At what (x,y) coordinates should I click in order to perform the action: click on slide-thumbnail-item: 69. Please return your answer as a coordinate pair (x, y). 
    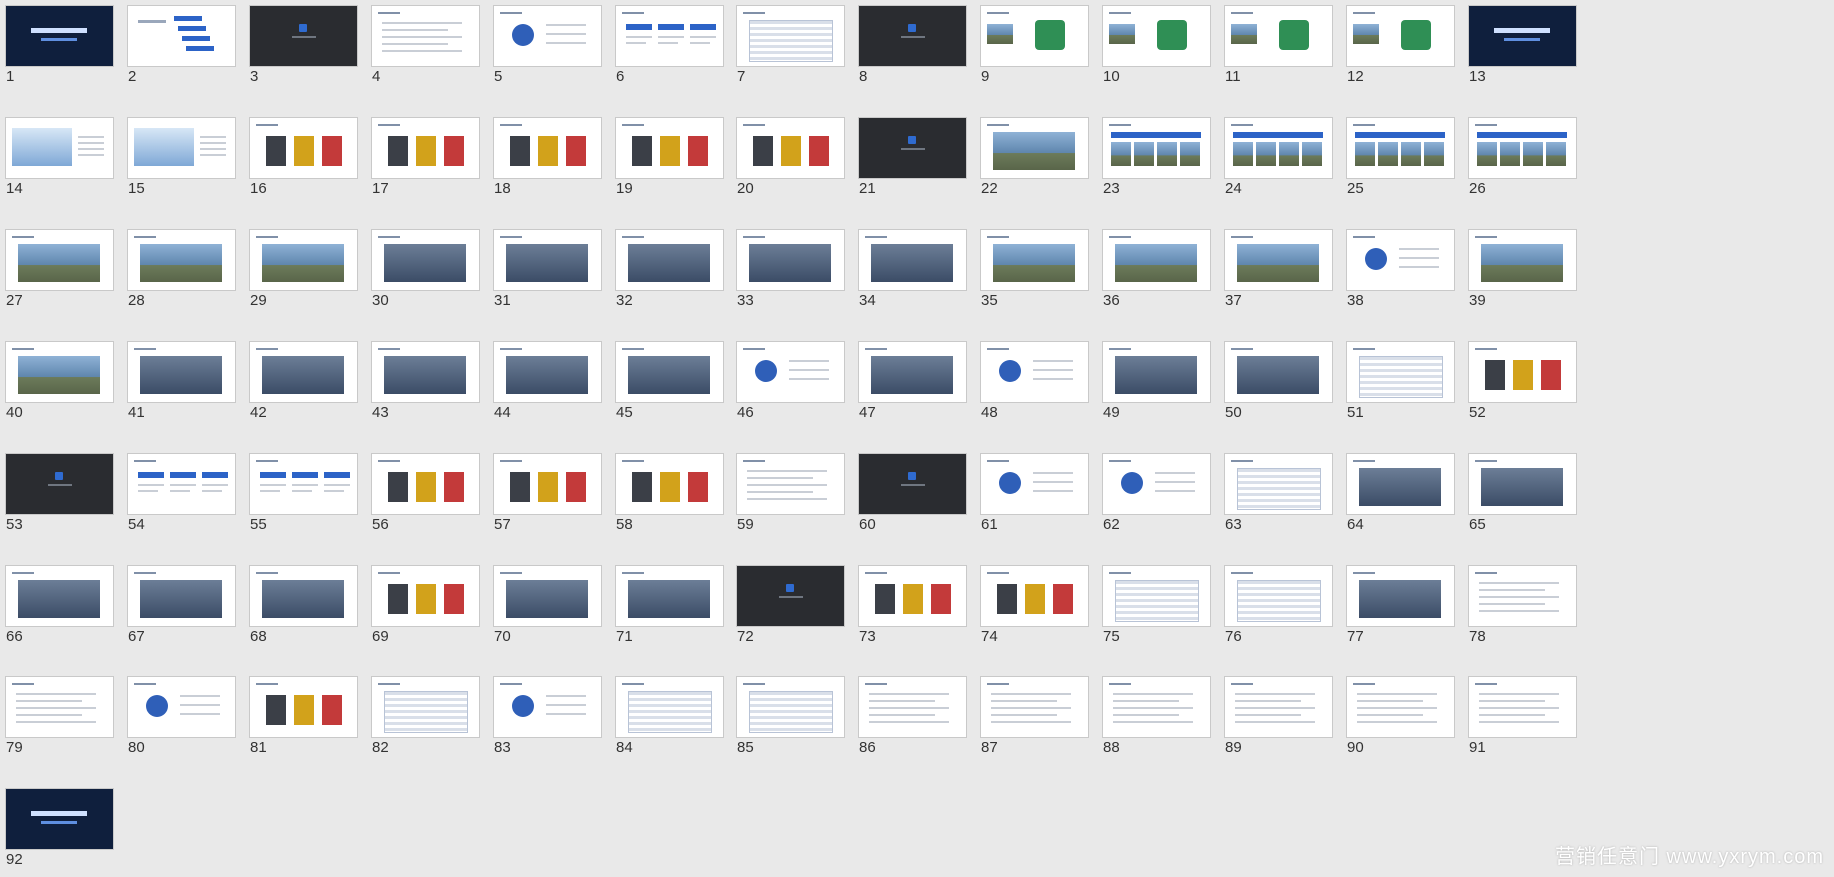
    Looking at the image, I should click on (422, 605).